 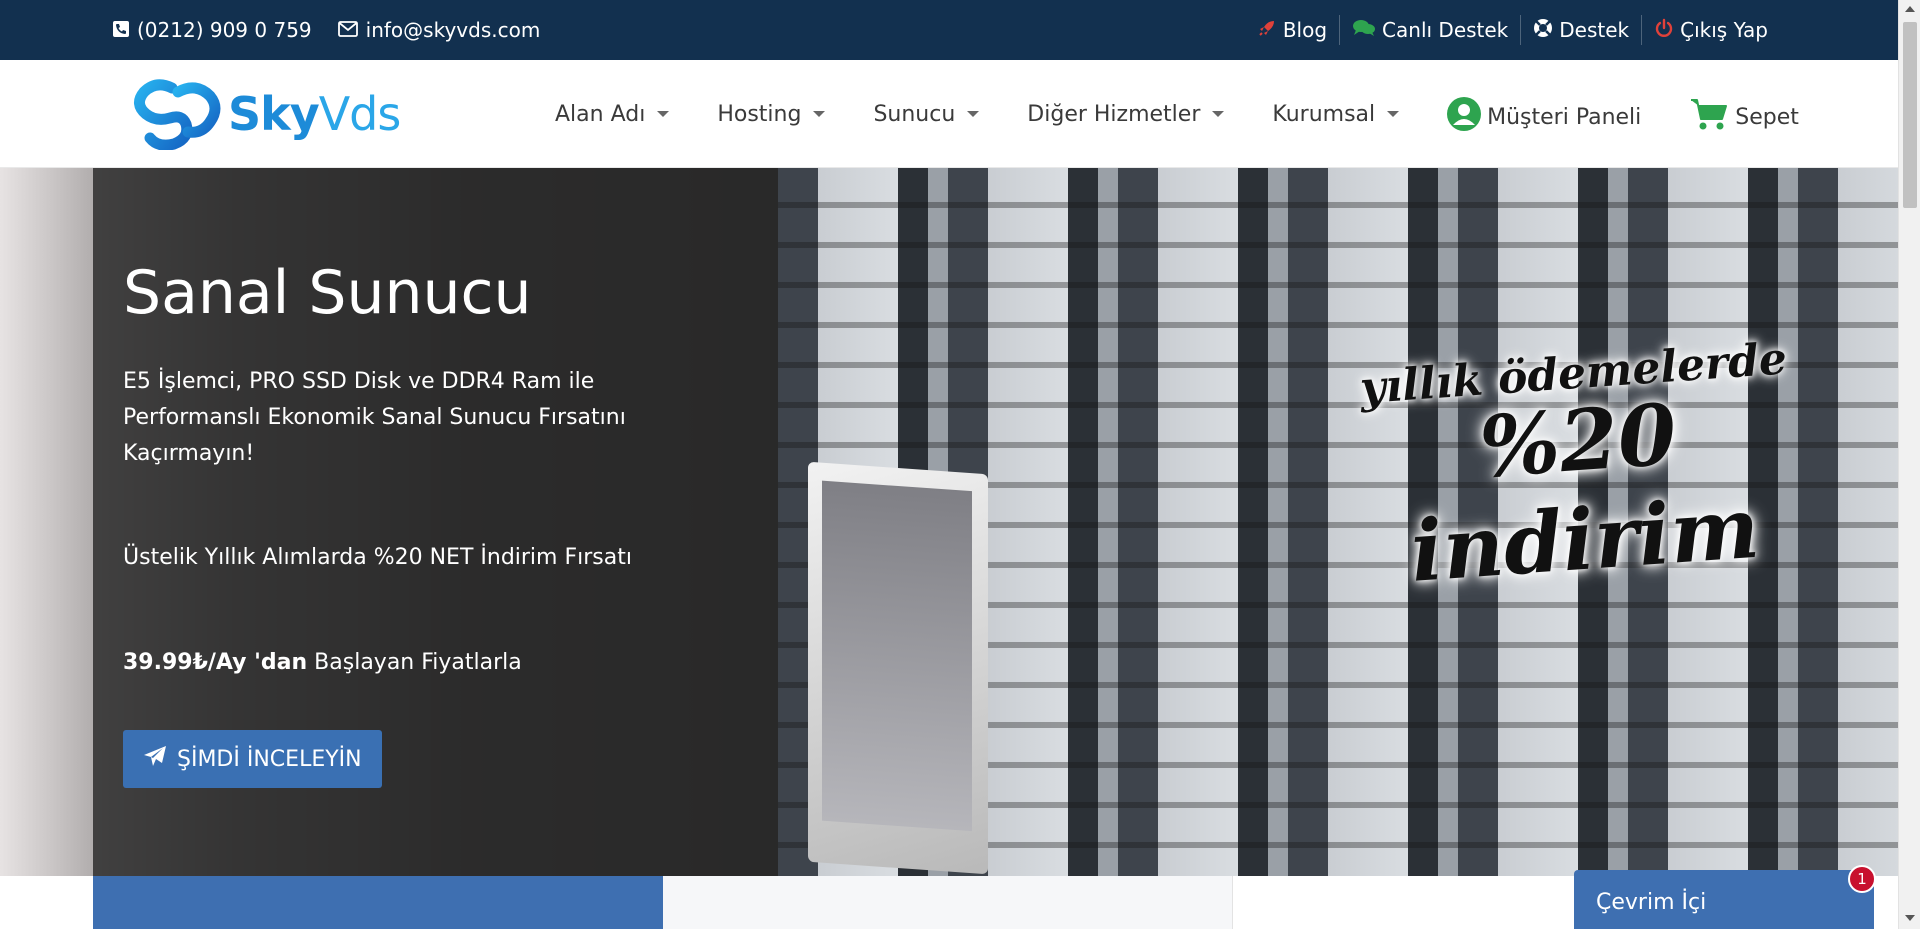 I want to click on phone-icon, so click(x=121, y=30).